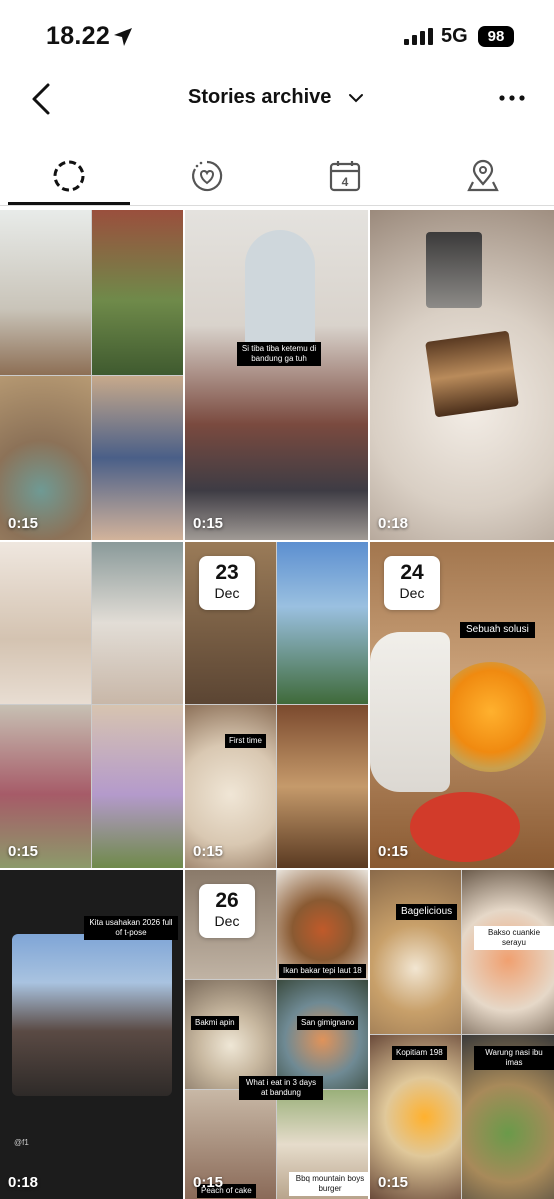 The image size is (554, 1199). I want to click on story-caption: Kopitiam 198, so click(419, 1053).